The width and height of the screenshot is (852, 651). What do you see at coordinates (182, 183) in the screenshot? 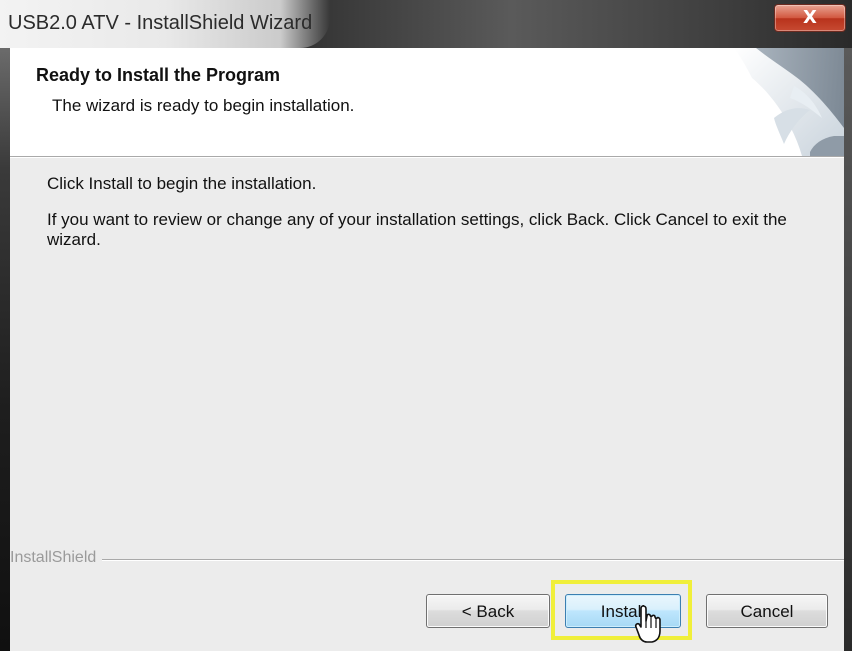
I see `instruction-text: Click Install to begin the installation.` at bounding box center [182, 183].